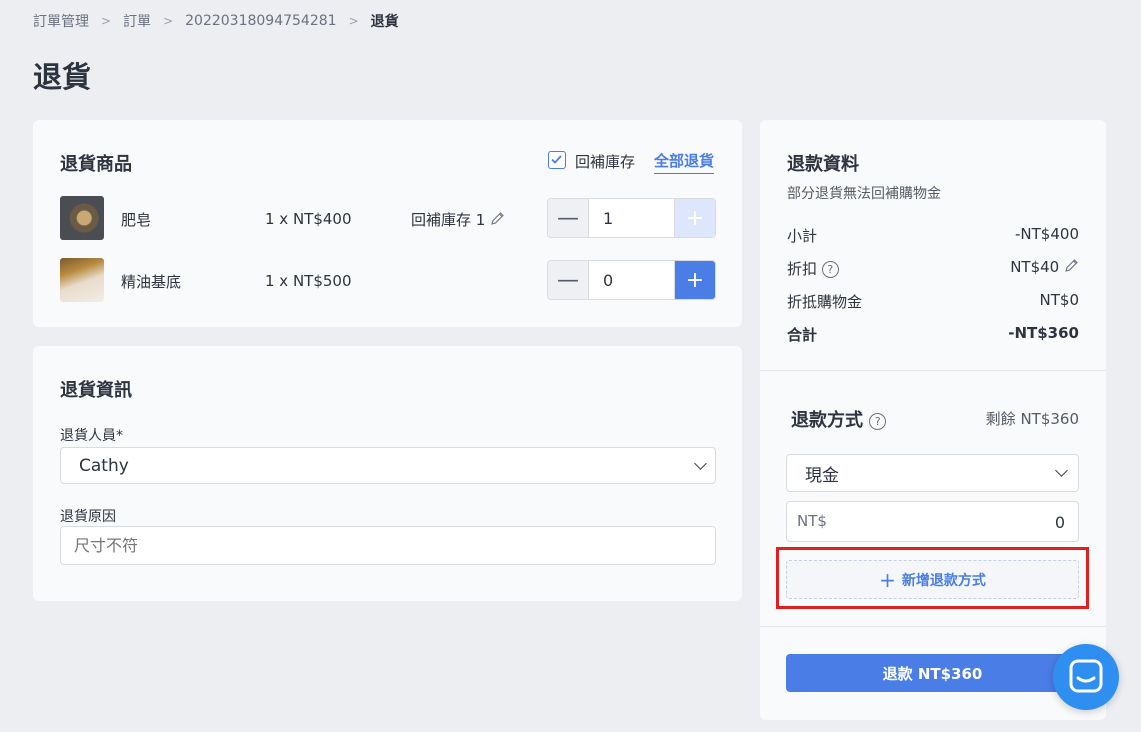 Image resolution: width=1141 pixels, height=732 pixels. I want to click on page-title: 退貨, so click(62, 77).